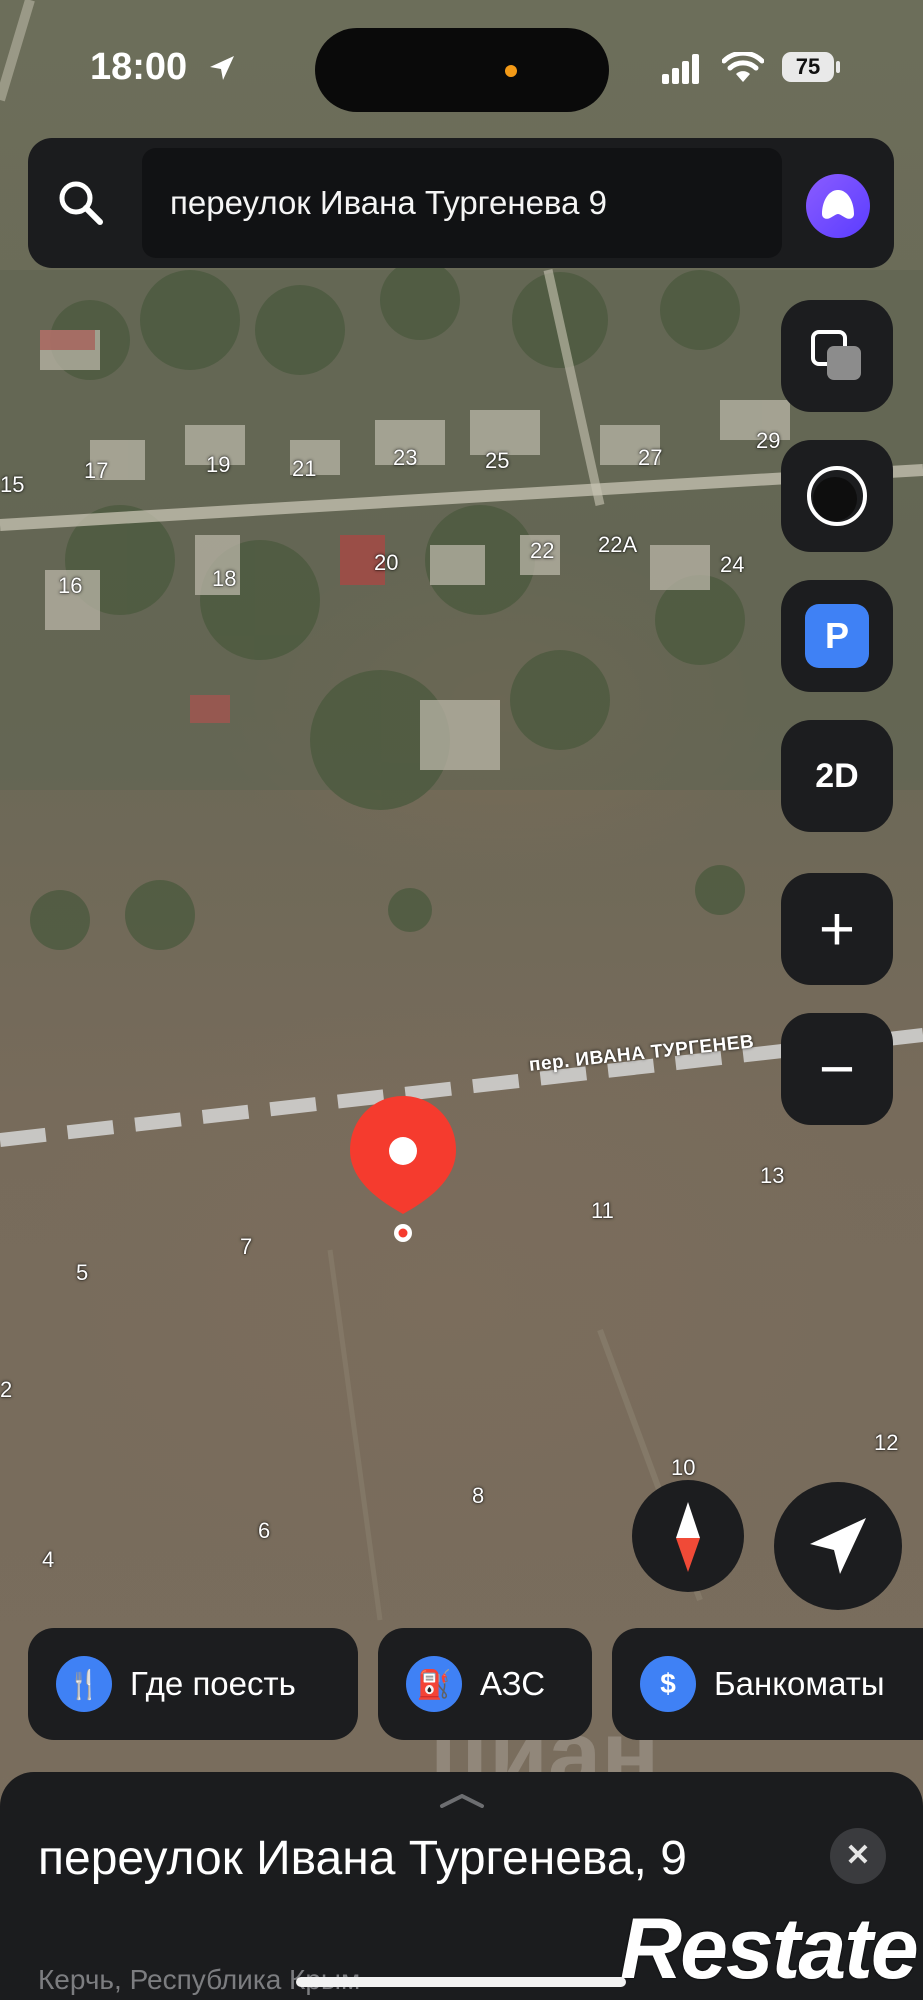  I want to click on house-number: 4, so click(48, 1560).